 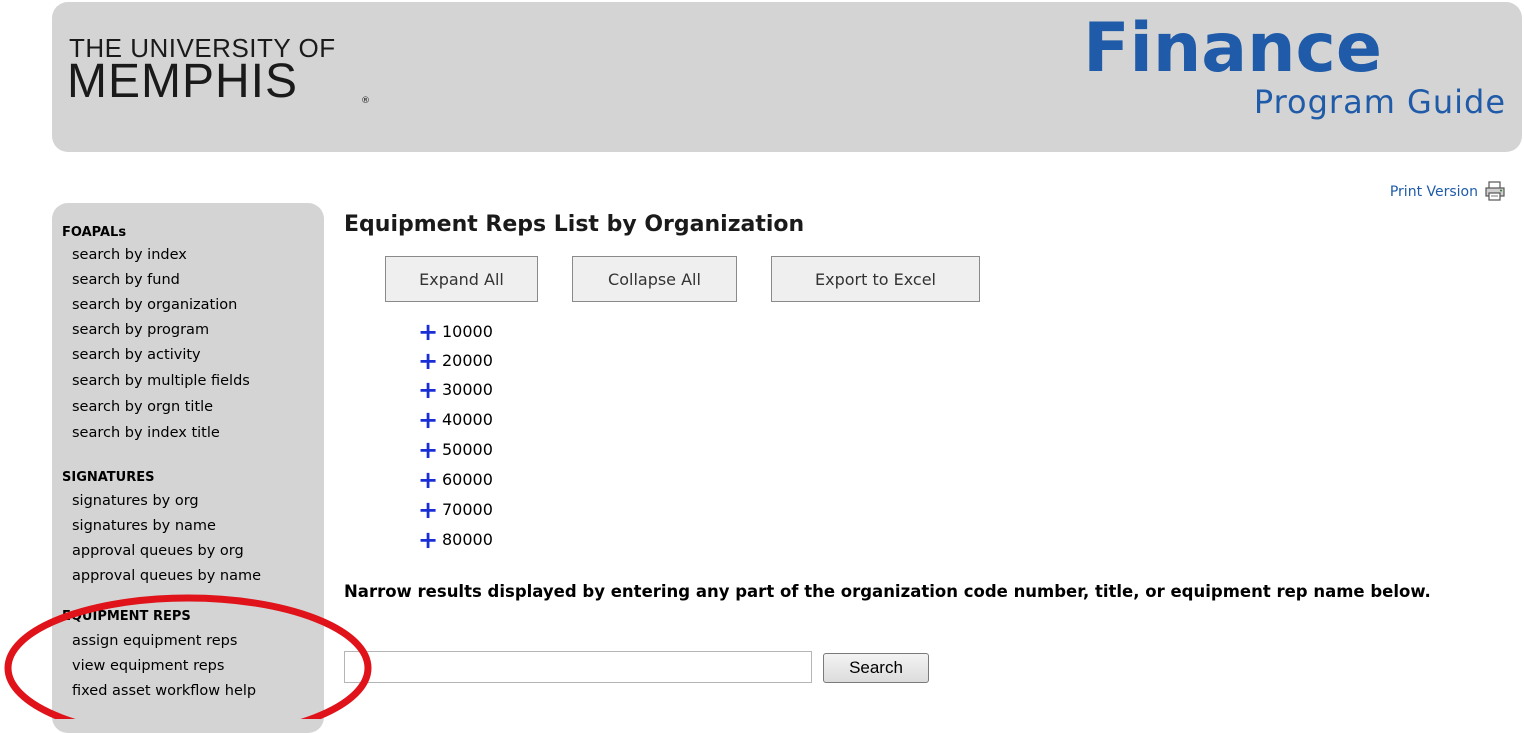 What do you see at coordinates (578, 667) in the screenshot?
I see `search-input` at bounding box center [578, 667].